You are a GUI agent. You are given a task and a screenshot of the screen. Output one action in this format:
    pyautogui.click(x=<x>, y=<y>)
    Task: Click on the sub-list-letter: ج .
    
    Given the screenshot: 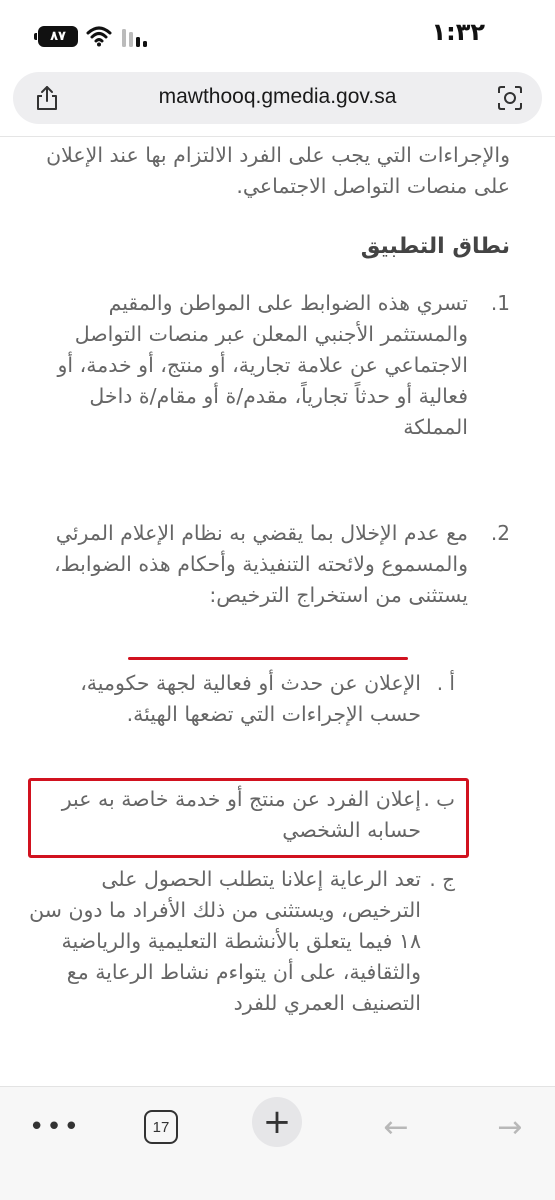 What is the action you would take?
    pyautogui.click(x=442, y=879)
    